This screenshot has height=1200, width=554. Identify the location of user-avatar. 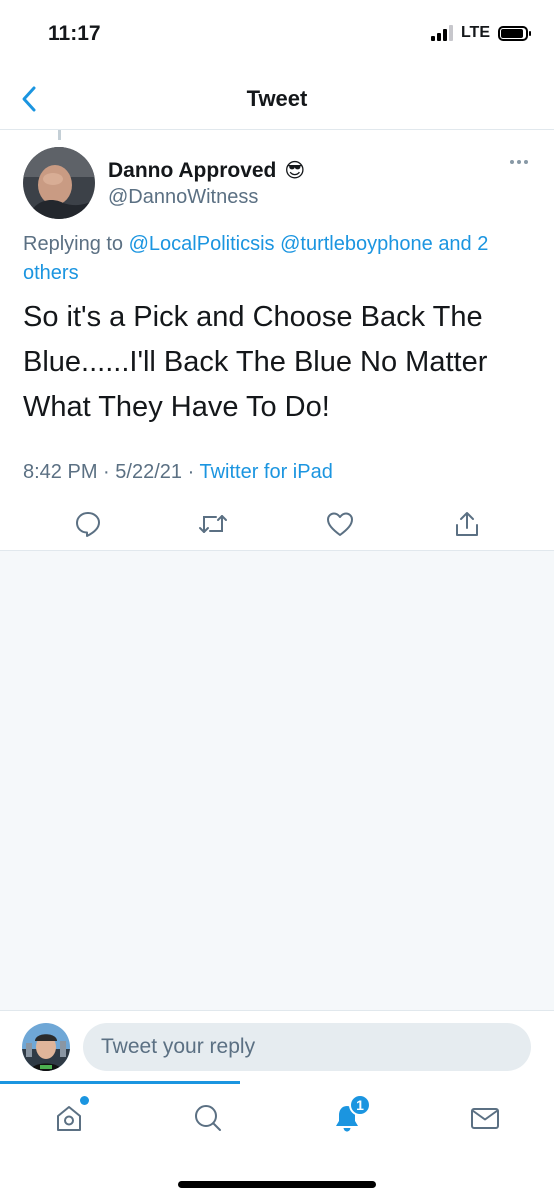
(46, 1047).